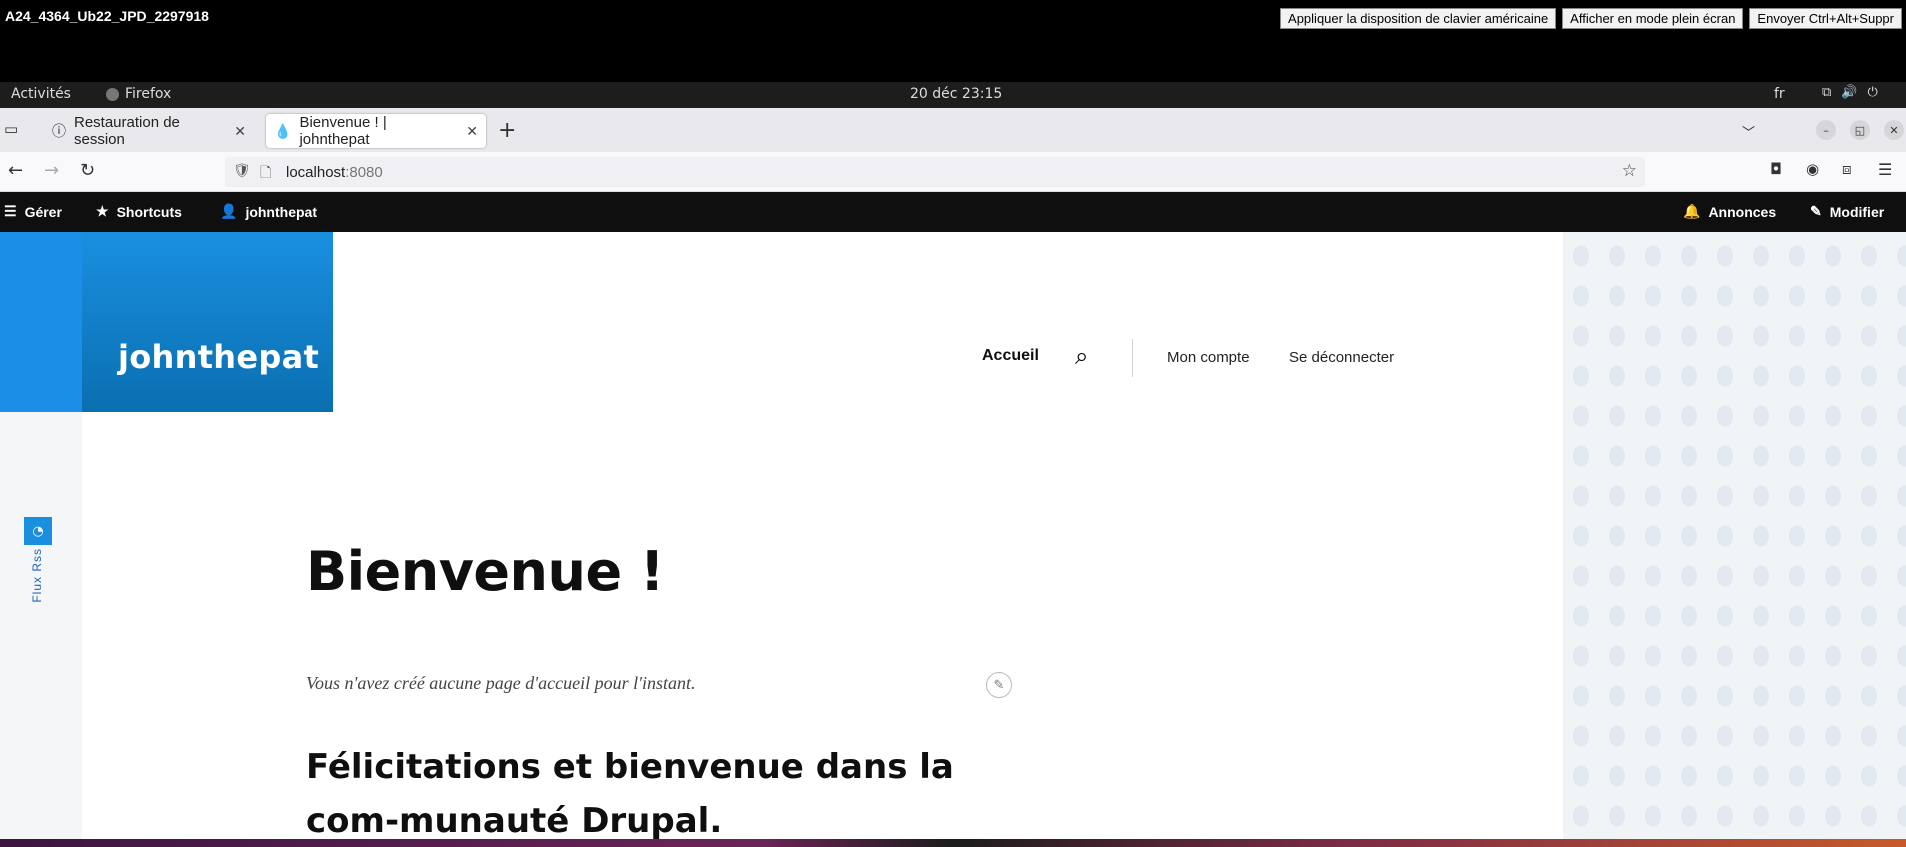 The image size is (1906, 847). I want to click on logout-link: Se déconnecter, so click(1341, 357).